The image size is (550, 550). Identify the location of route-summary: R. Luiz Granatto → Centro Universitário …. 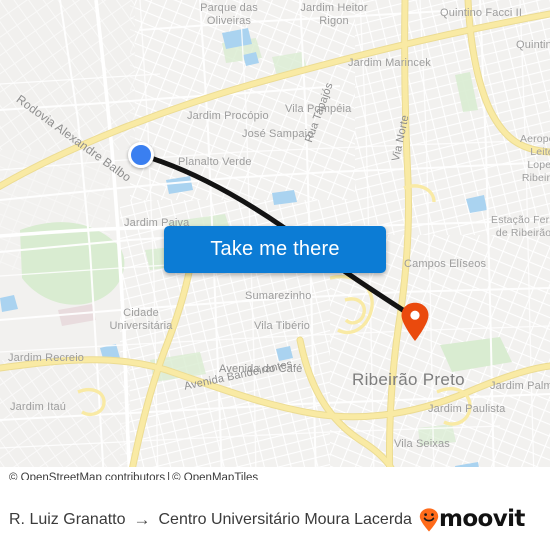
(210, 520).